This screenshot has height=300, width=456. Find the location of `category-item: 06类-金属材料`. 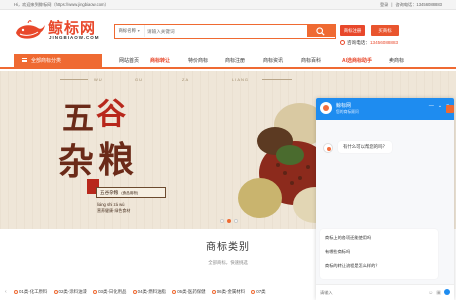

category-item: 06类-金属材料 is located at coordinates (228, 291).